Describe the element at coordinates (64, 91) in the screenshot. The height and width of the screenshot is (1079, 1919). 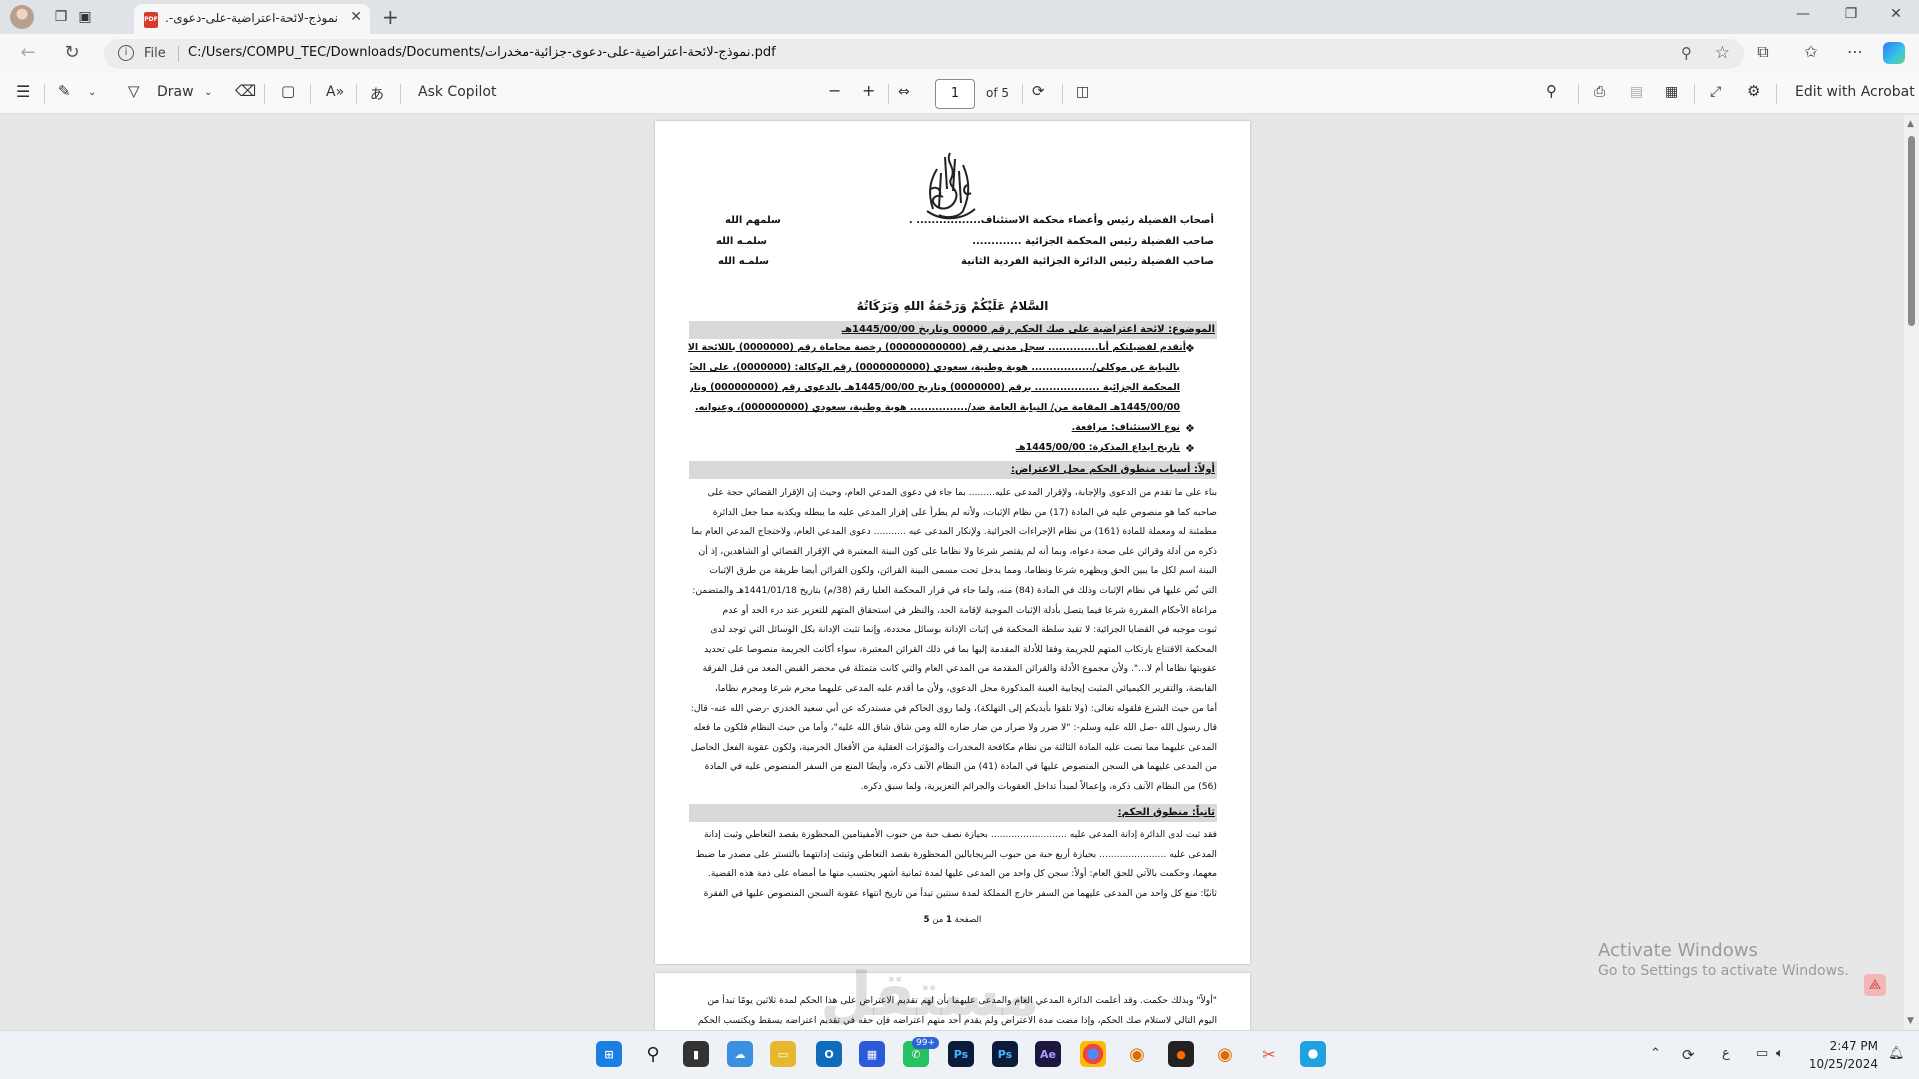
I see `highlight-icon: ✎` at that location.